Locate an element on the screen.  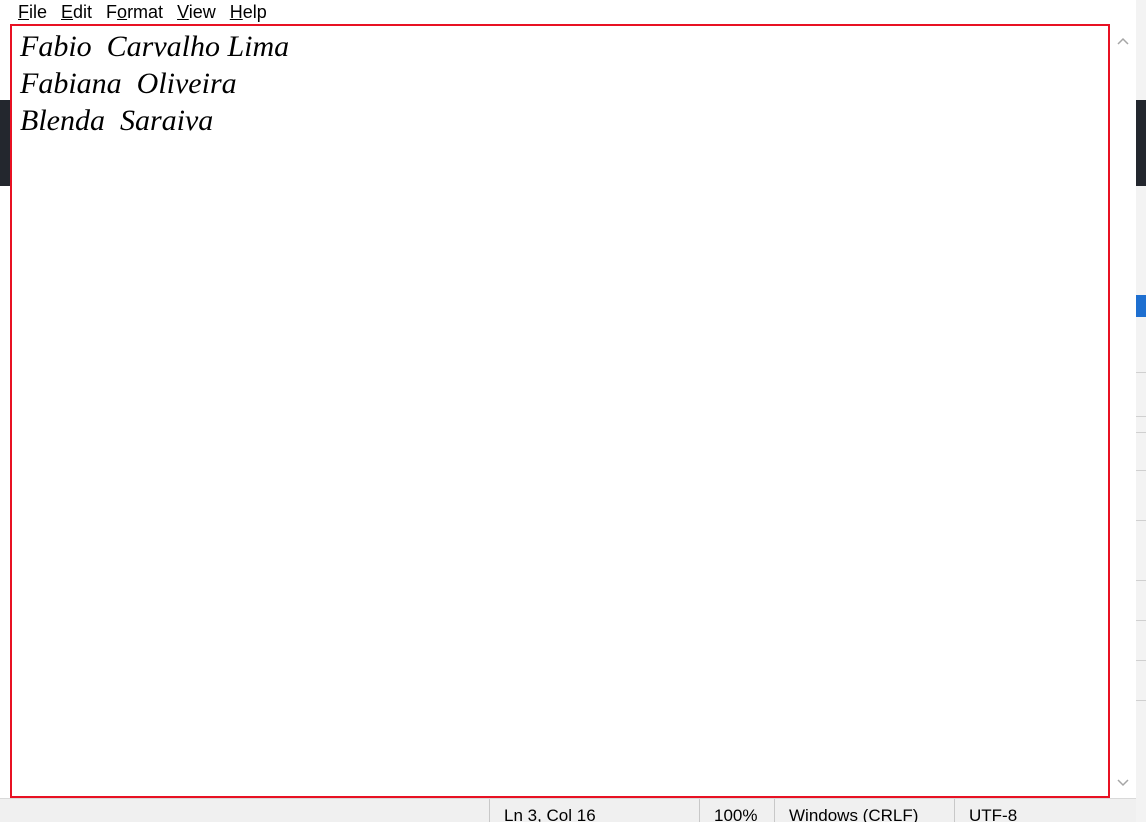
menu-help: Help is located at coordinates (248, 12).